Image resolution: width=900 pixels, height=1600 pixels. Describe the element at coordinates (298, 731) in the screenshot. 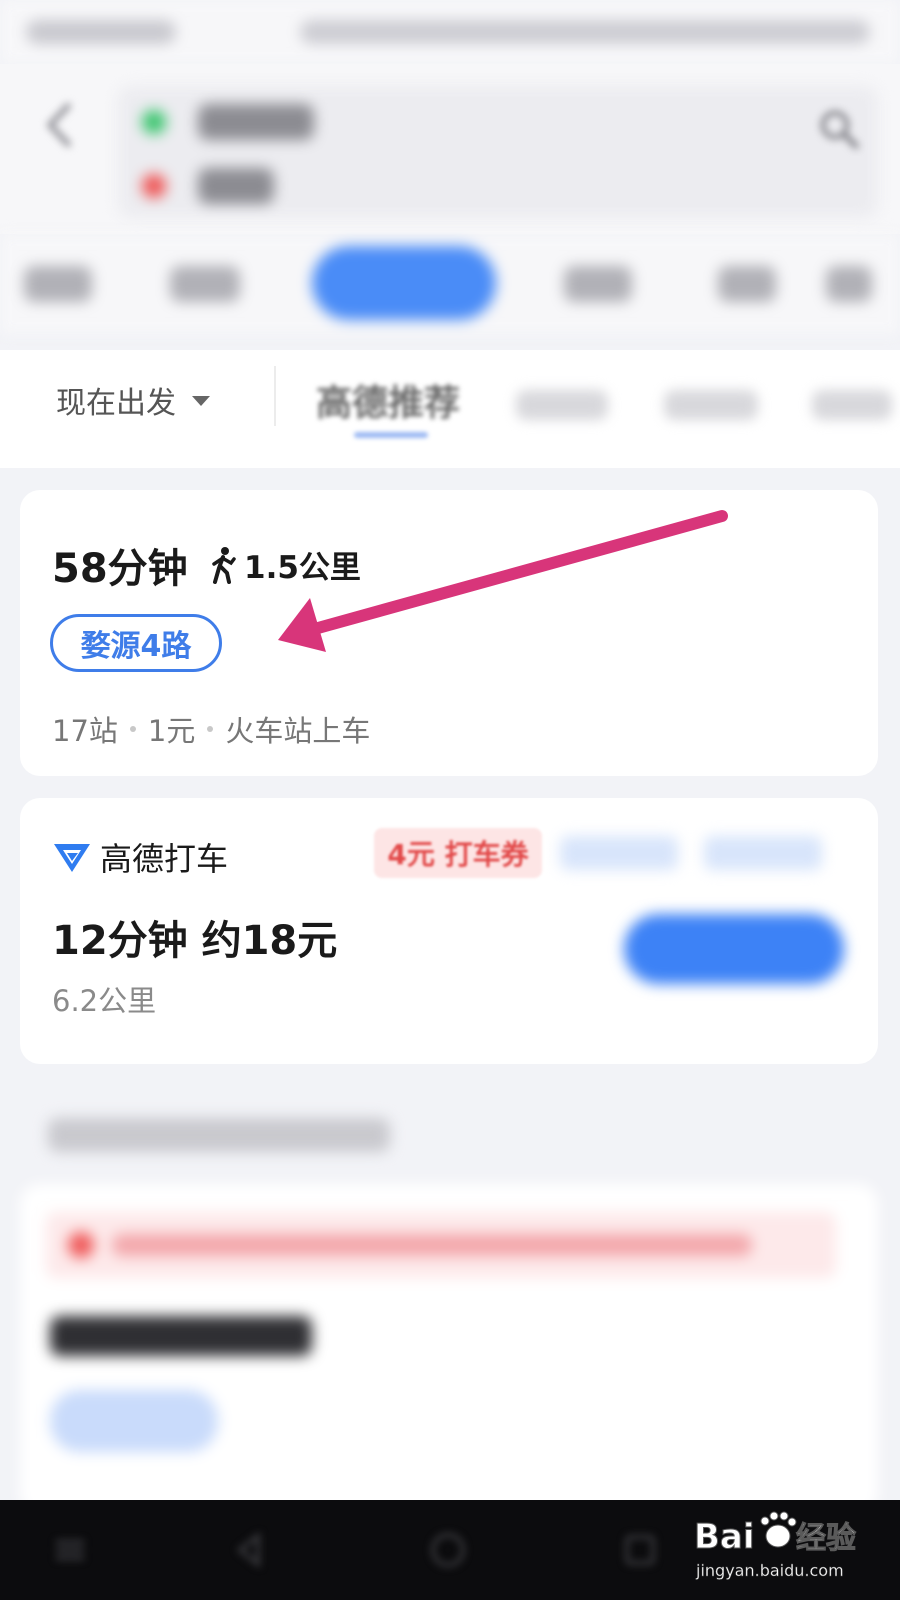

I see `boarding-station: 火车站上车` at that location.